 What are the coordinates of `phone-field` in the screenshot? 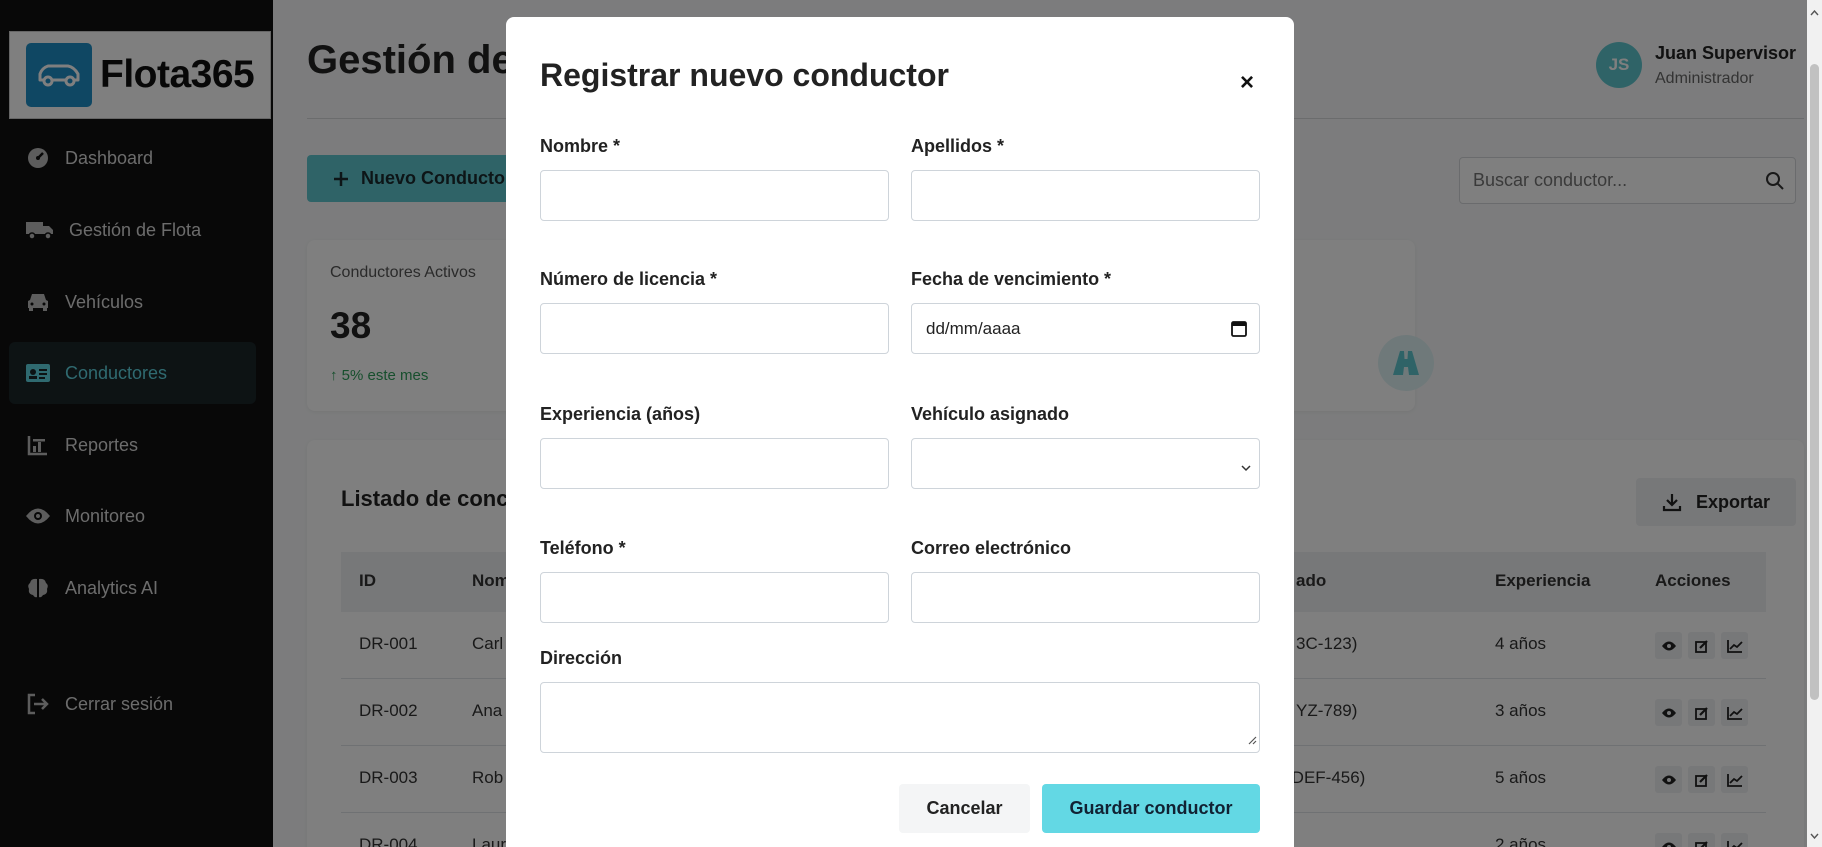 It's located at (714, 597).